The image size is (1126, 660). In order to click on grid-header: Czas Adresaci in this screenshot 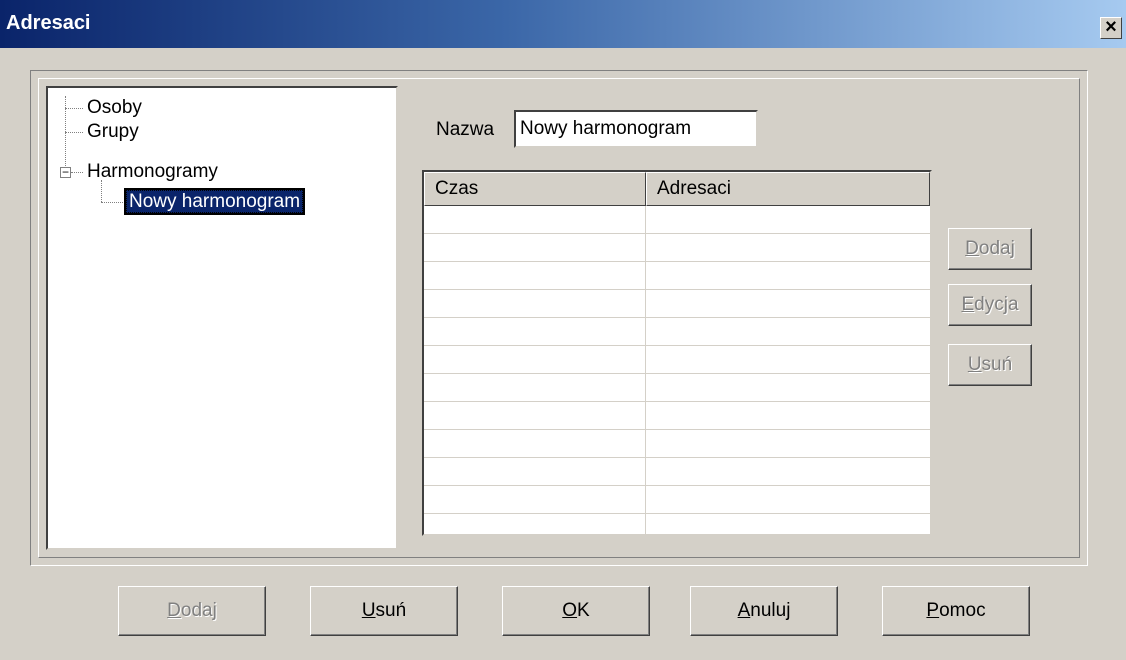, I will do `click(677, 189)`.